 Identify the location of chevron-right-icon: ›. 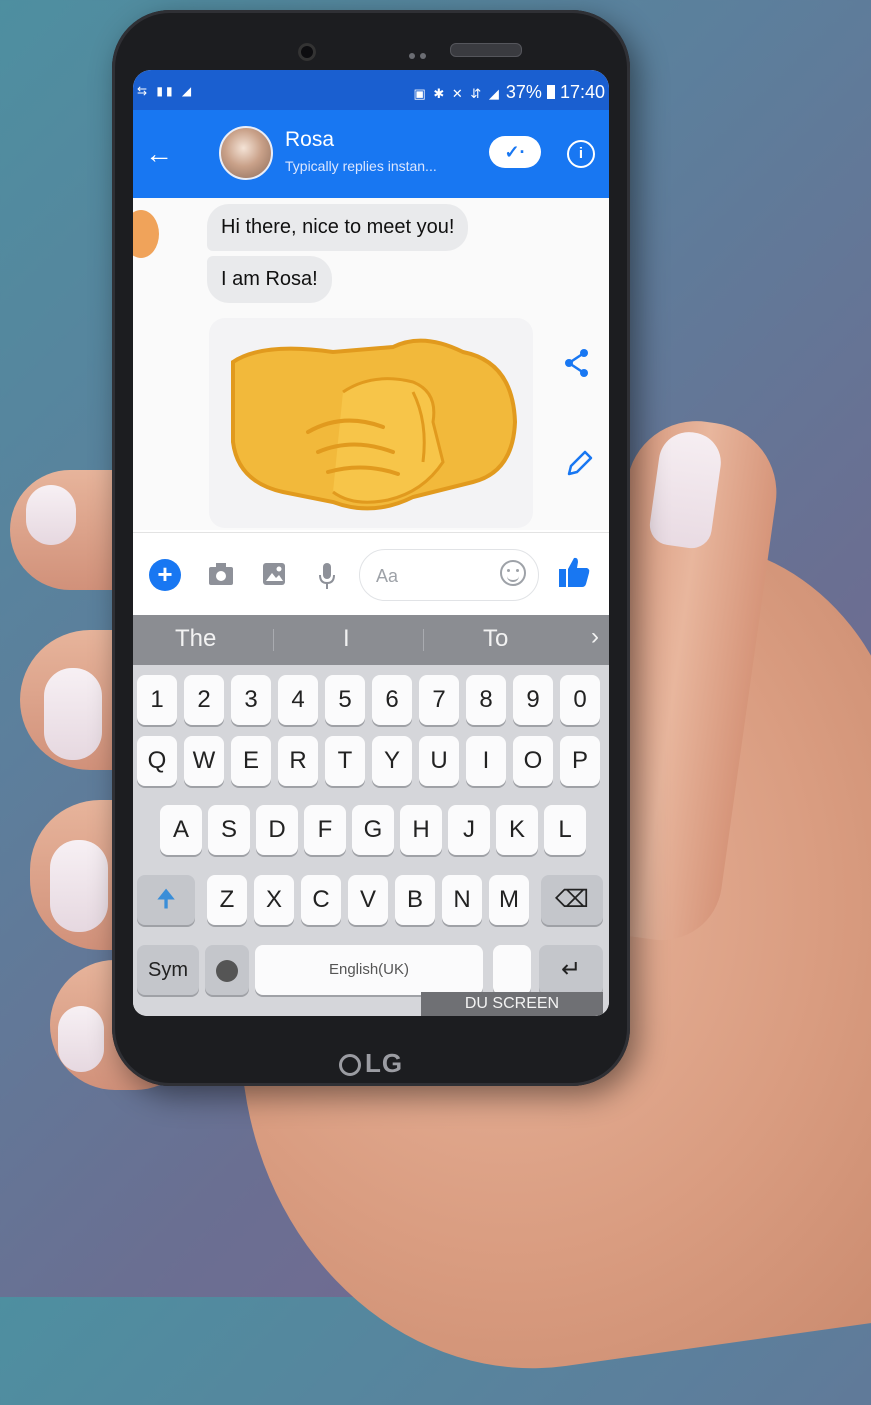
(595, 637).